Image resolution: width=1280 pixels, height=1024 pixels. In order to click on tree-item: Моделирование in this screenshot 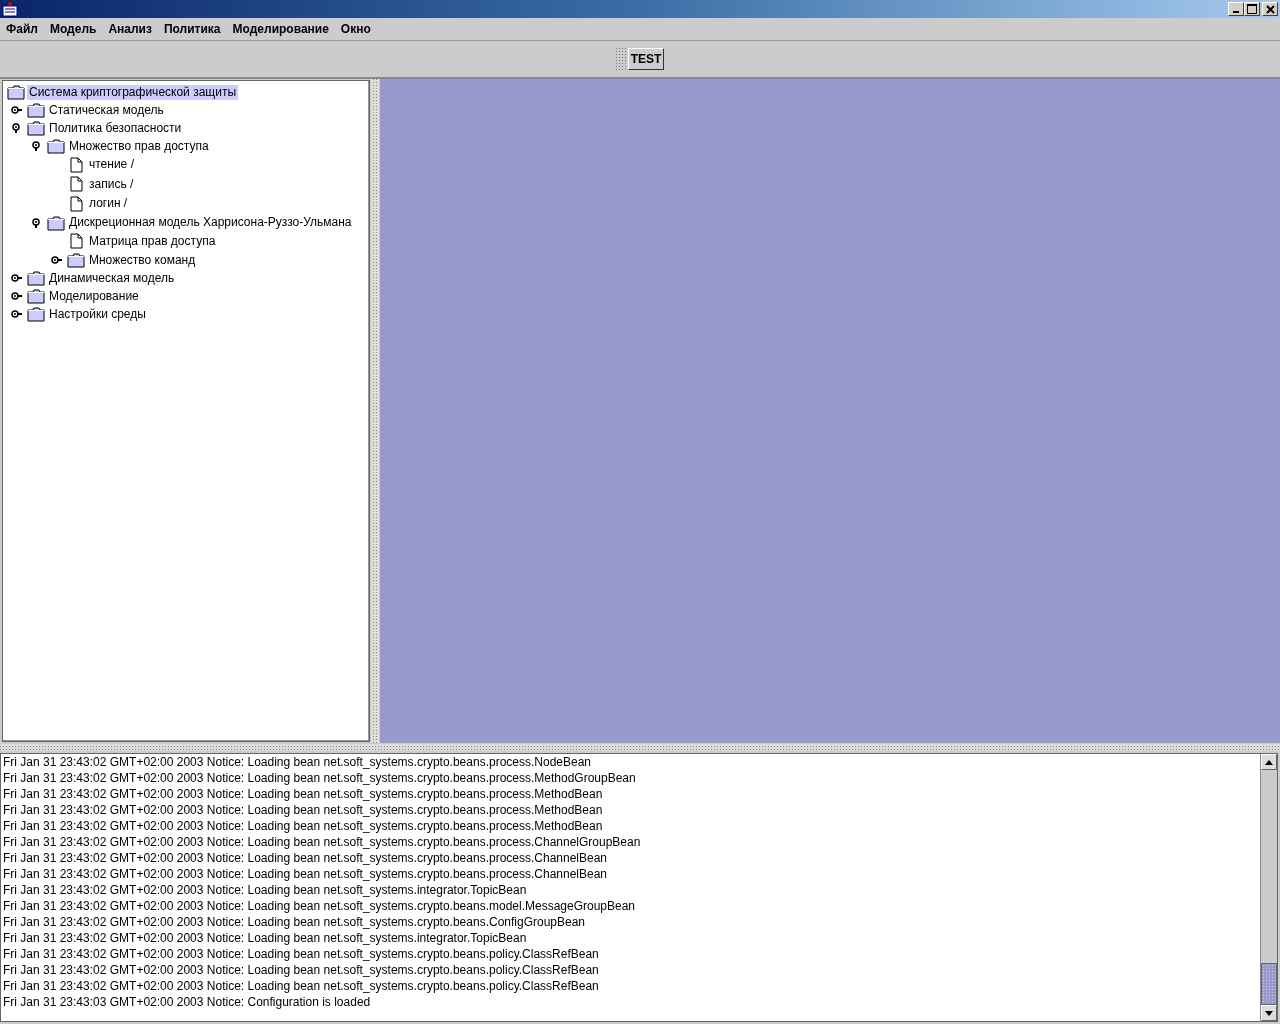, I will do `click(94, 296)`.